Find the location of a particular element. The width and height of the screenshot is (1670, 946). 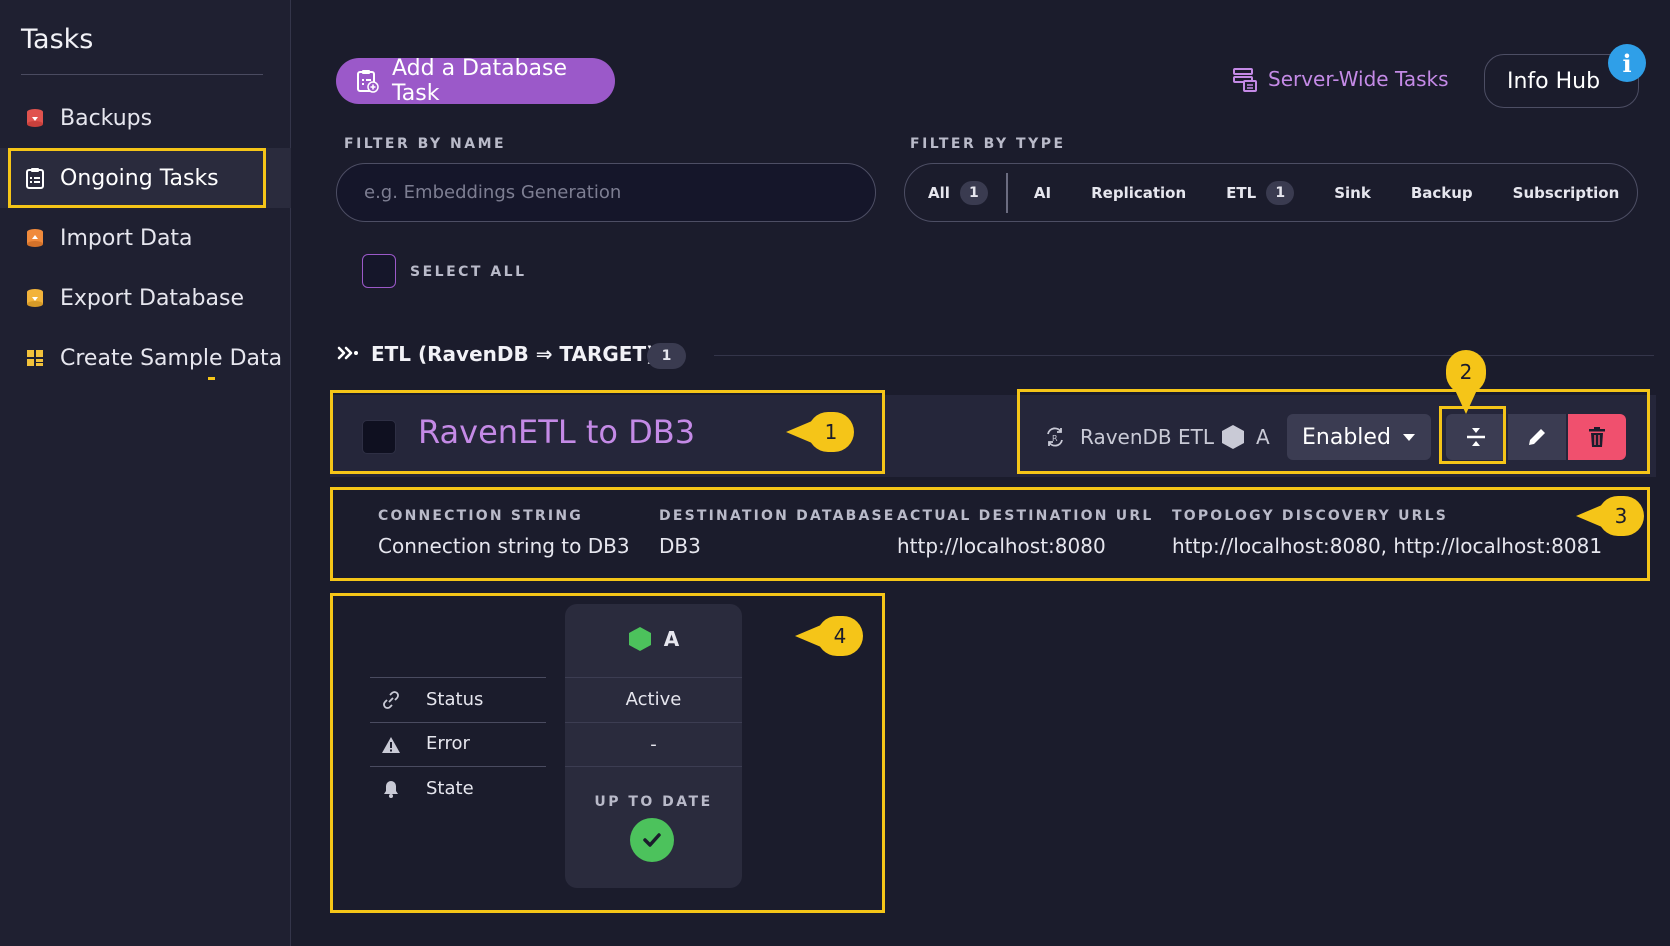

type-filter-ai: AI is located at coordinates (1042, 193).